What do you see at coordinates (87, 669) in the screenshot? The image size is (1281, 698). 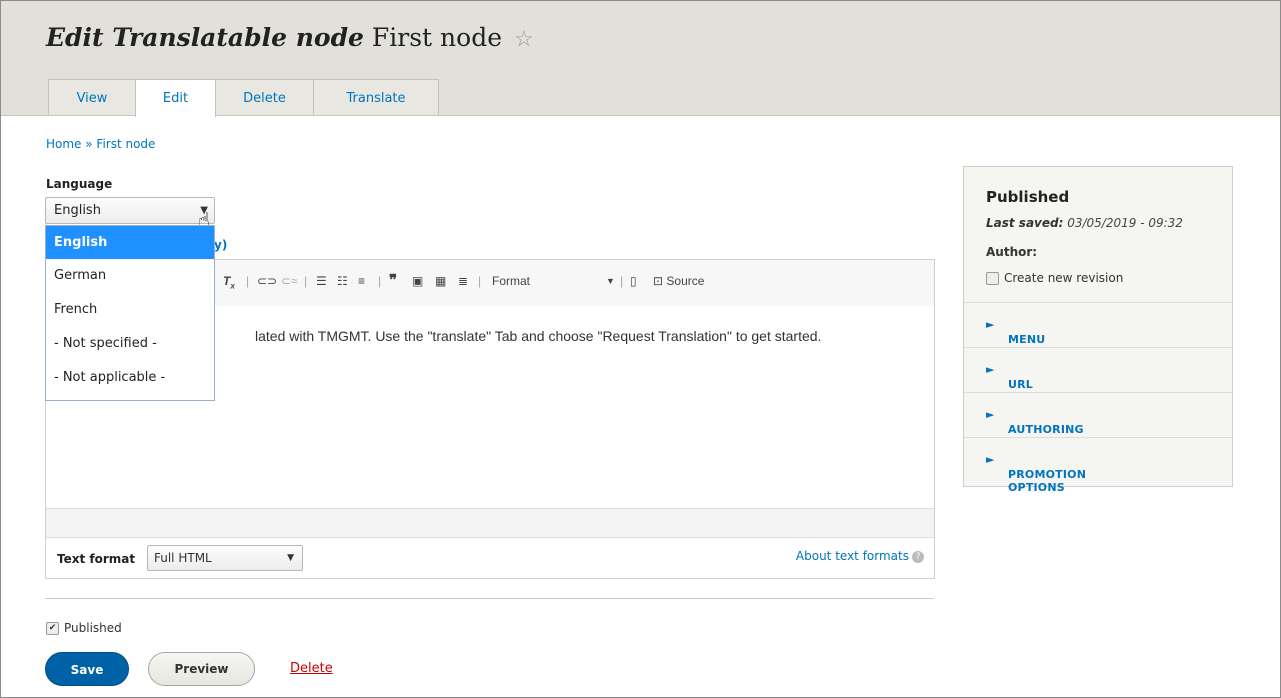 I see `save-button: Save` at bounding box center [87, 669].